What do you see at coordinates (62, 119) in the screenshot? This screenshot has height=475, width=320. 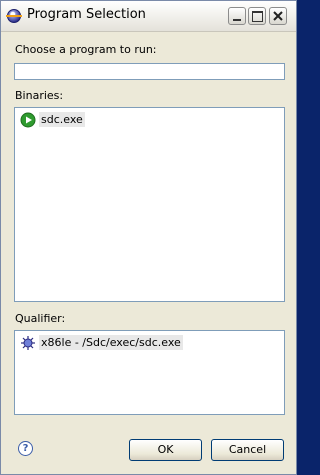 I see `binary-item-label: sdc.exe` at bounding box center [62, 119].